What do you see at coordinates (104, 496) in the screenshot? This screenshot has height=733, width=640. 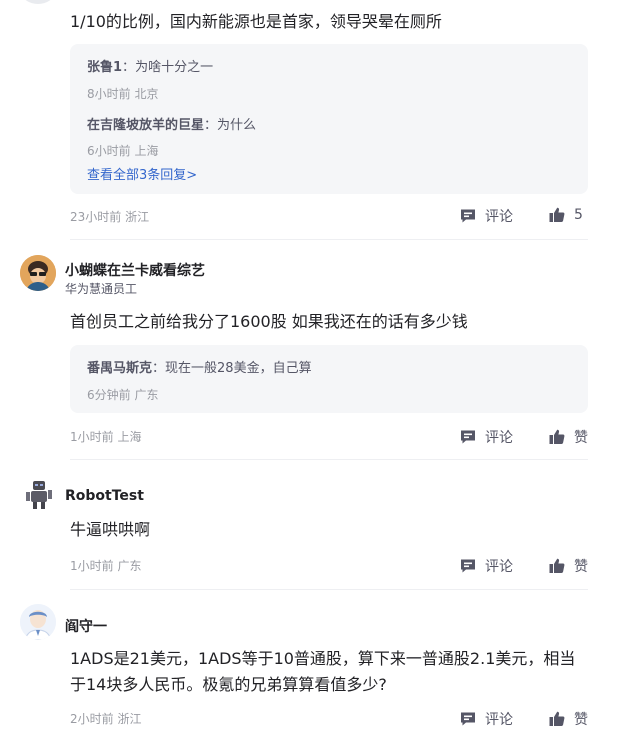 I see `username: RobotTest` at bounding box center [104, 496].